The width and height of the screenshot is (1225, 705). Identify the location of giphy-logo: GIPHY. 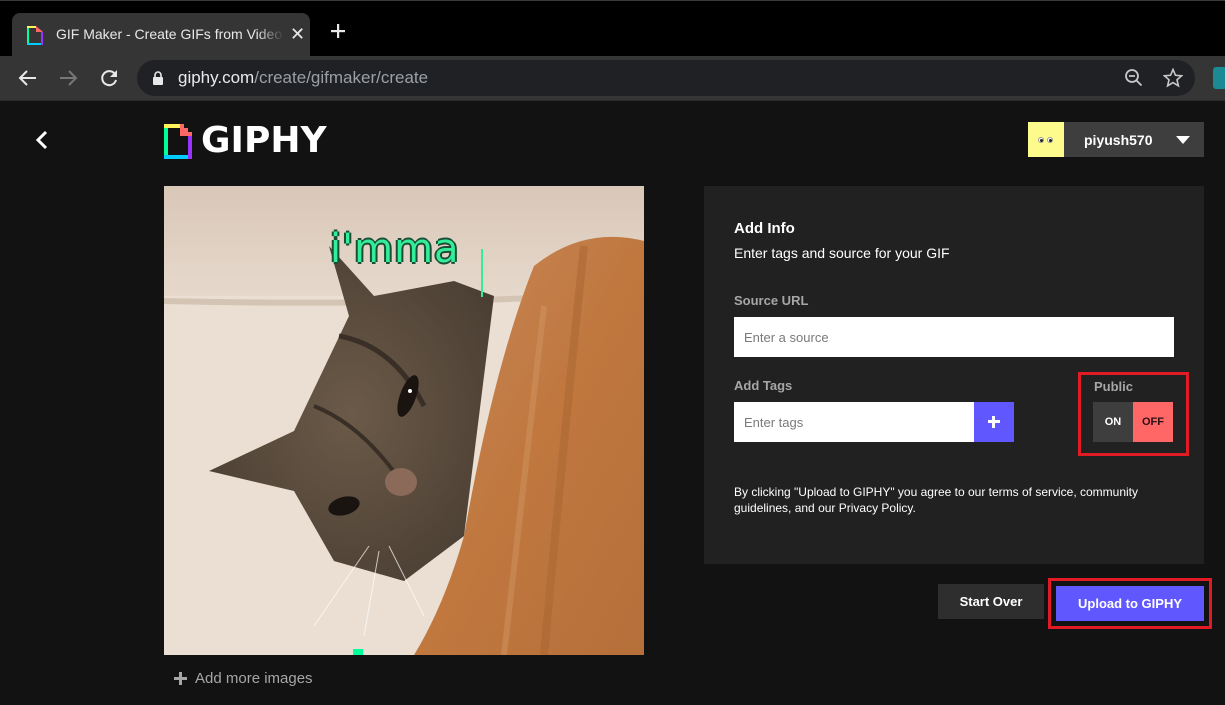
(245, 141).